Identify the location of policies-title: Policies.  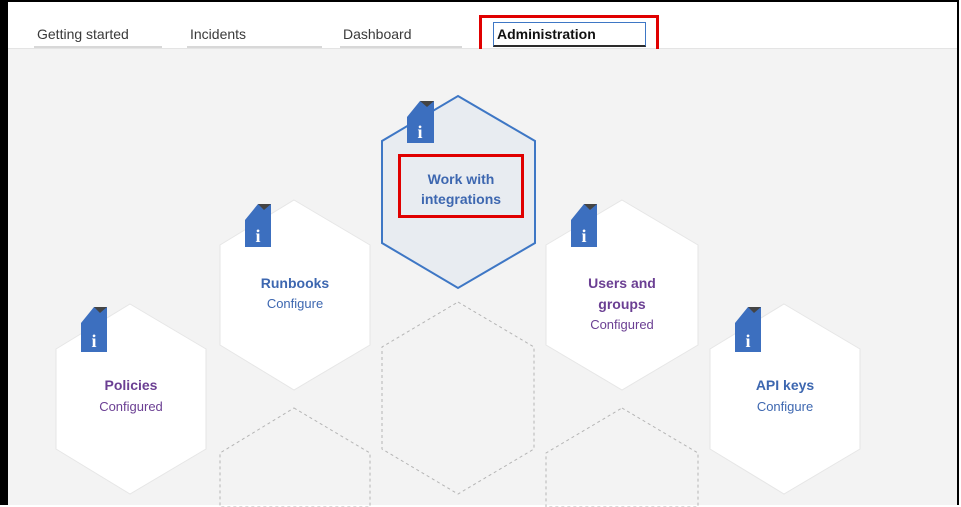
(131, 385).